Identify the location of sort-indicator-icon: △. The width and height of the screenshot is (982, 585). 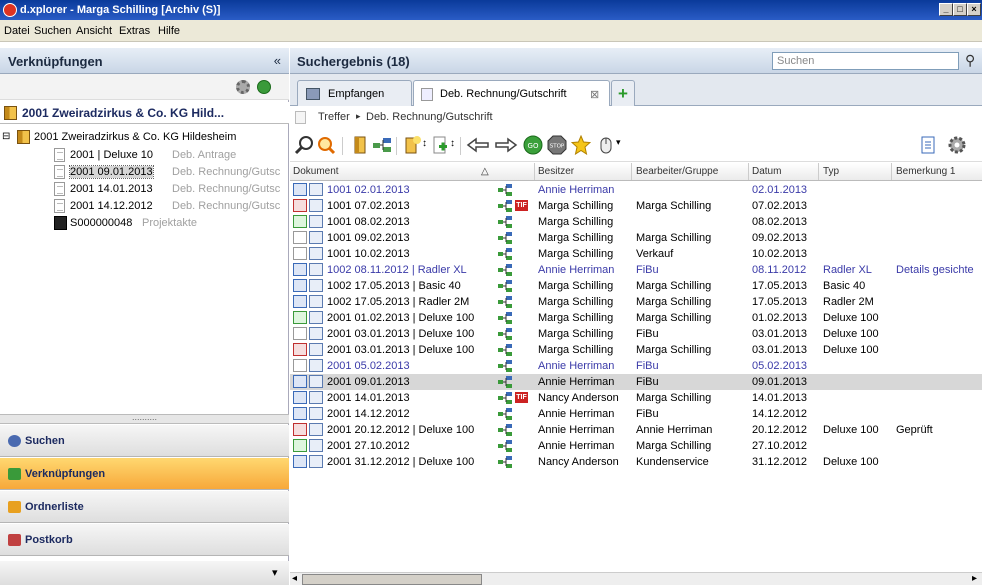
(485, 171).